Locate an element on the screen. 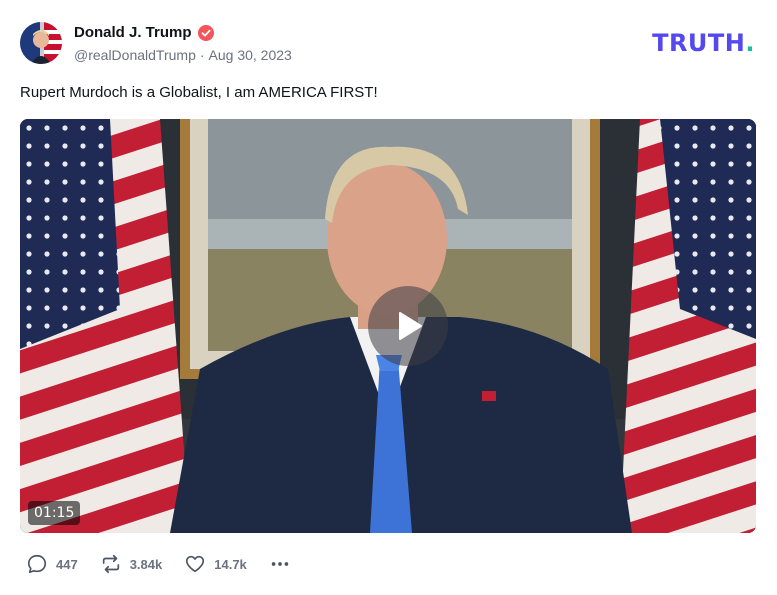  like-count: 14.7k is located at coordinates (230, 564).